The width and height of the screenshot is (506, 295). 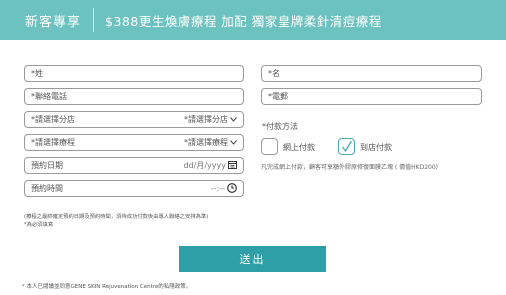 I want to click on check-icon, so click(x=347, y=146).